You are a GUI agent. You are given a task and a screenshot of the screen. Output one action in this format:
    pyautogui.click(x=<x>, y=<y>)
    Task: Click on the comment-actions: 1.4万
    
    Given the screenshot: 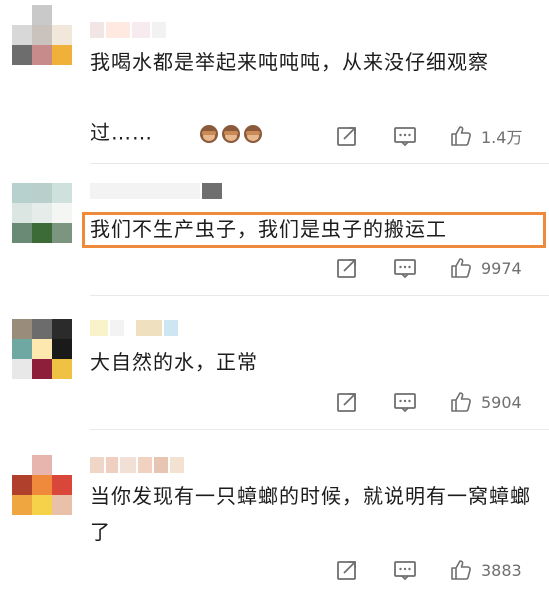 What is the action you would take?
    pyautogui.click(x=428, y=136)
    